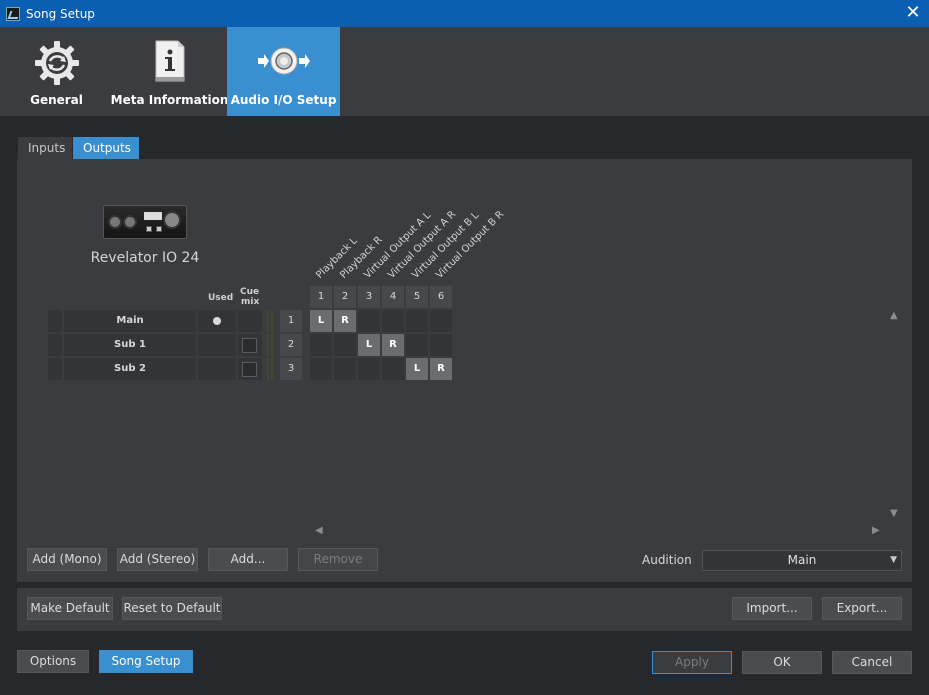  I want to click on bus-number: 1, so click(291, 321).